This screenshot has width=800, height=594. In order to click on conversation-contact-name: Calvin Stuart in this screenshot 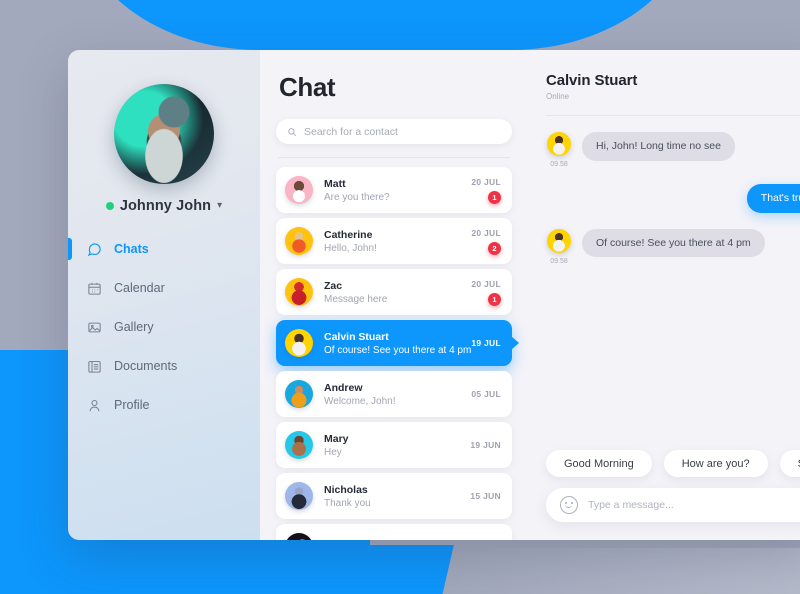, I will do `click(592, 80)`.